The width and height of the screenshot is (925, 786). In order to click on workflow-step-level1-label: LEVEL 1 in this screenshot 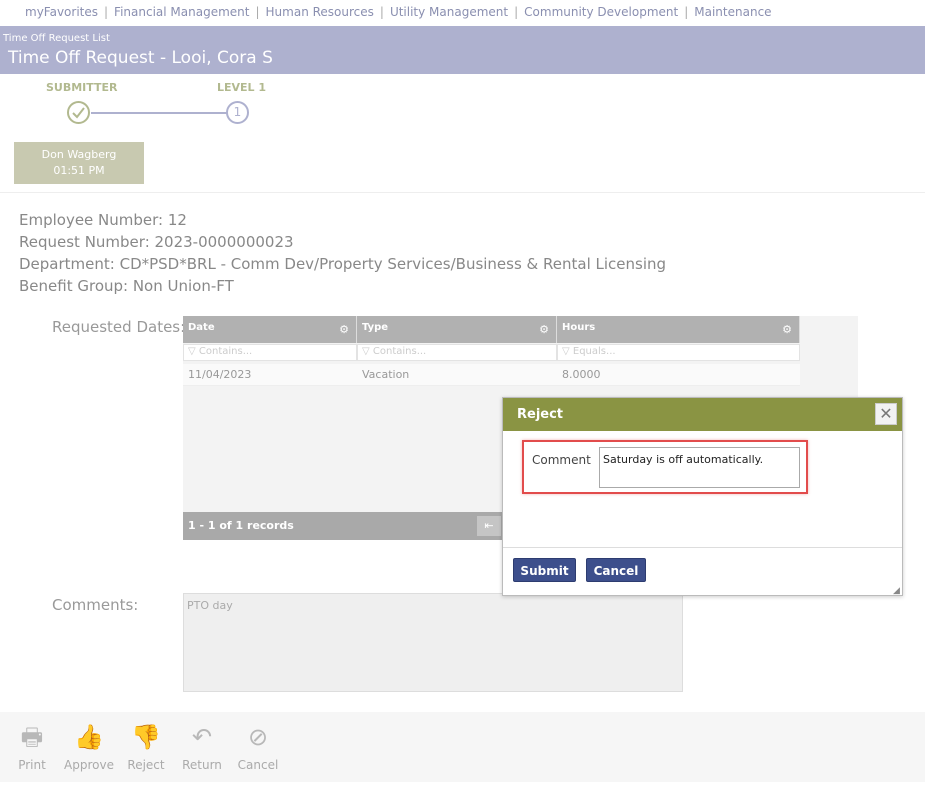, I will do `click(242, 87)`.